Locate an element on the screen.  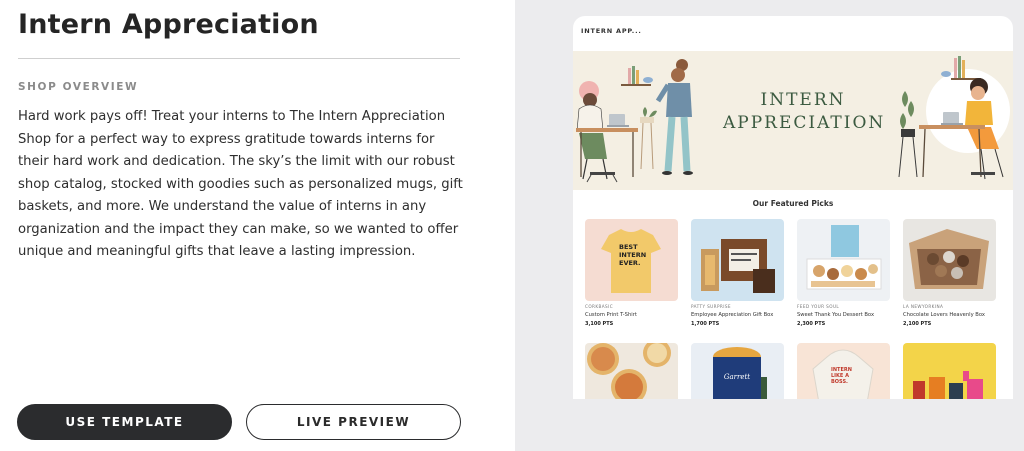
product-points: 3,100 PTS is located at coordinates (599, 324).